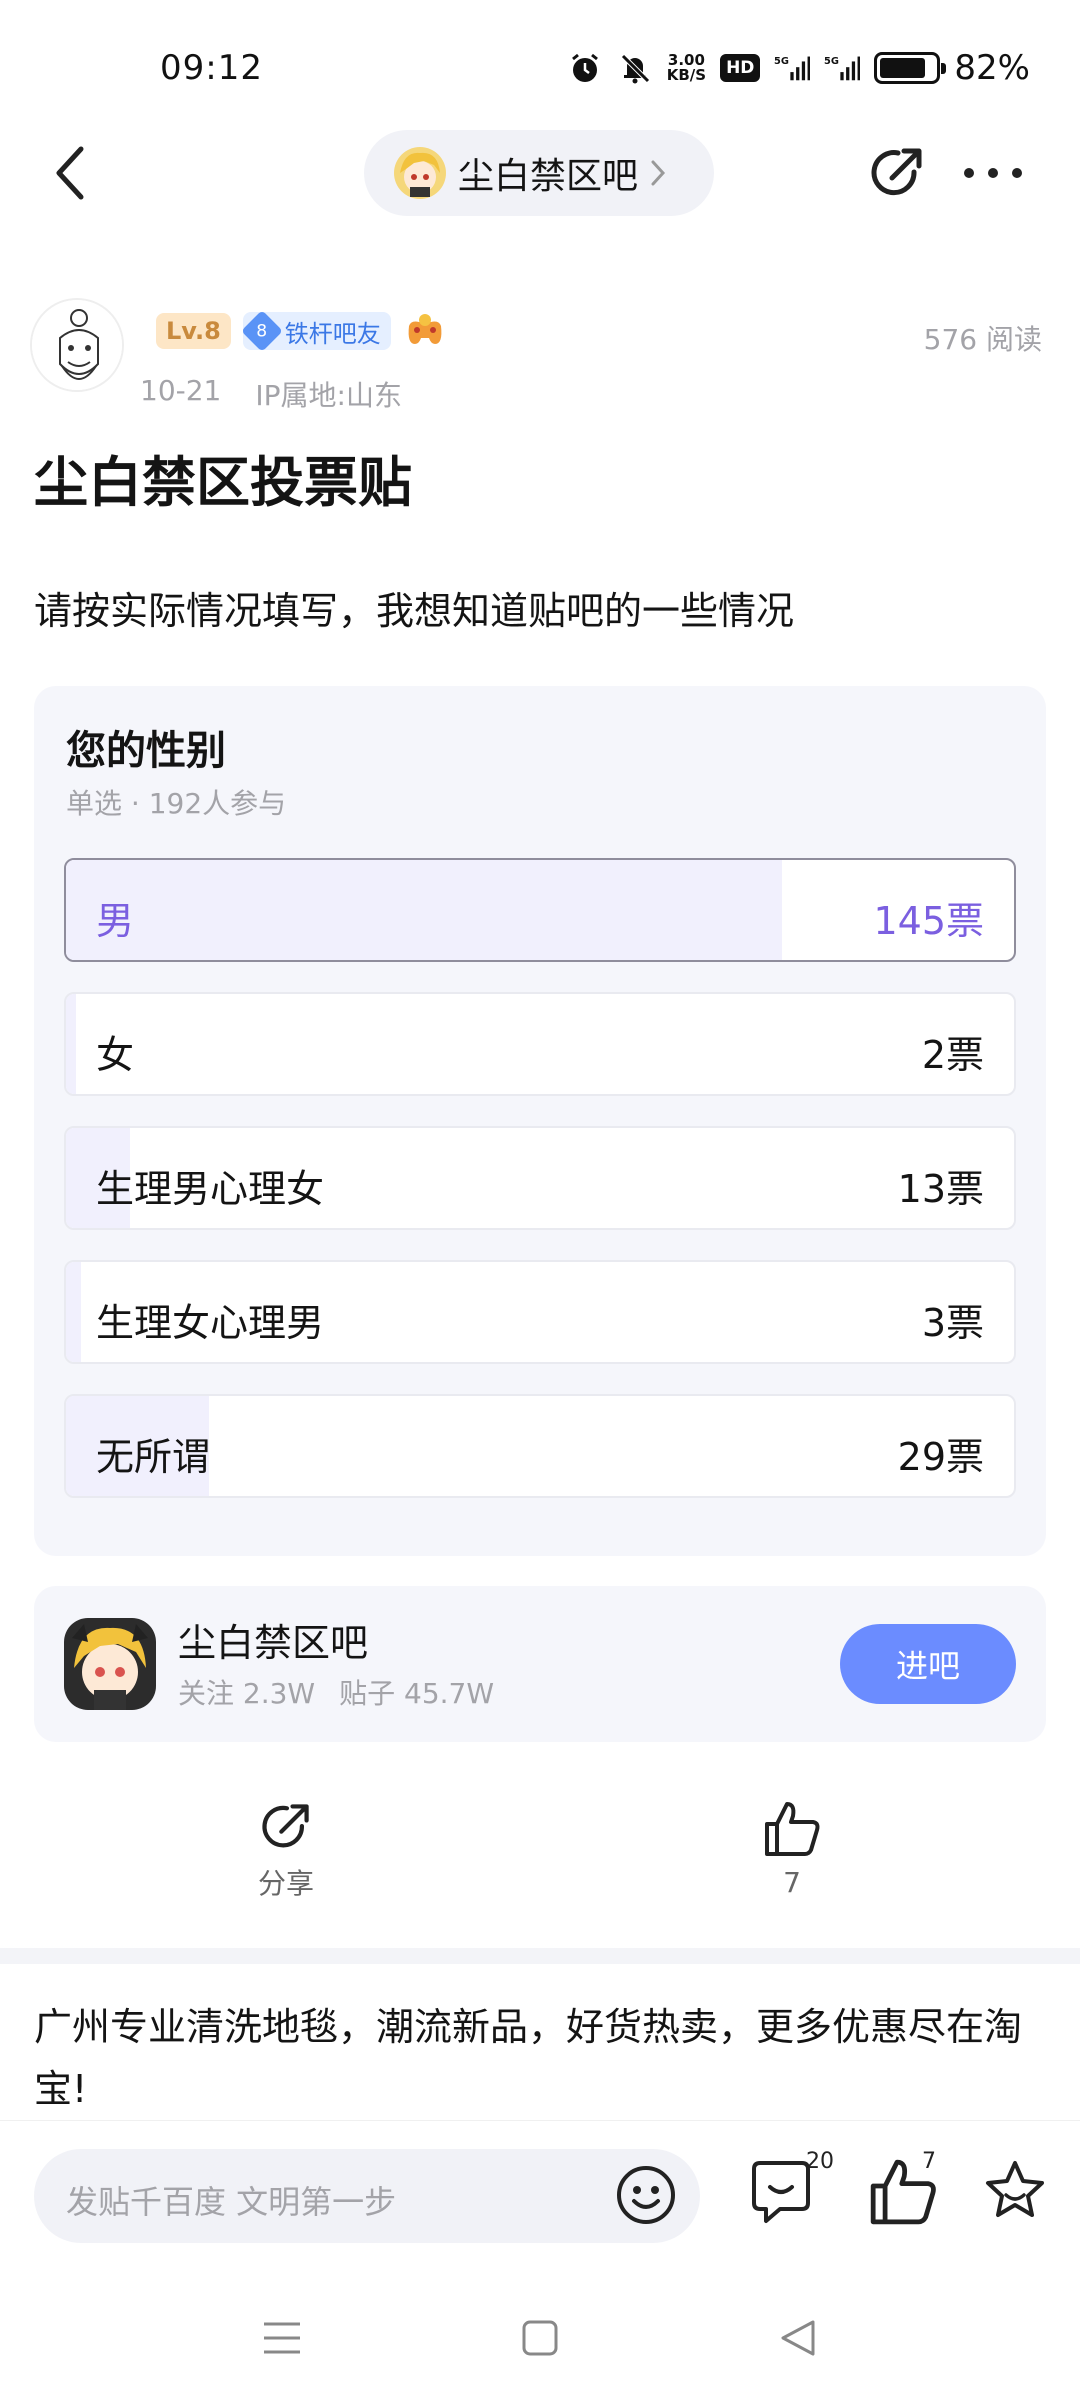  What do you see at coordinates (646, 2195) in the screenshot?
I see `emoji-icon` at bounding box center [646, 2195].